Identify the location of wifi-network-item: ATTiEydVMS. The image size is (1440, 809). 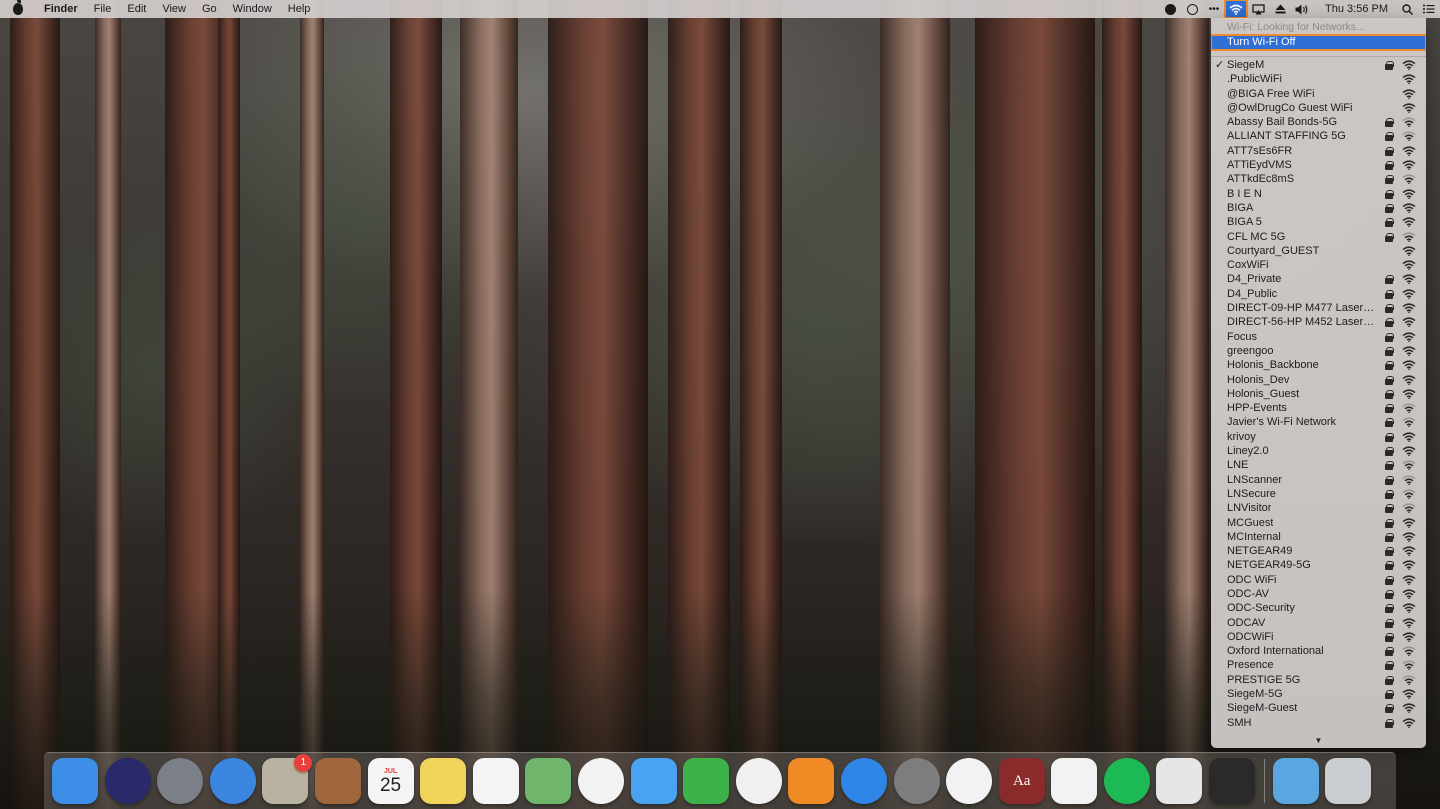
(1318, 165).